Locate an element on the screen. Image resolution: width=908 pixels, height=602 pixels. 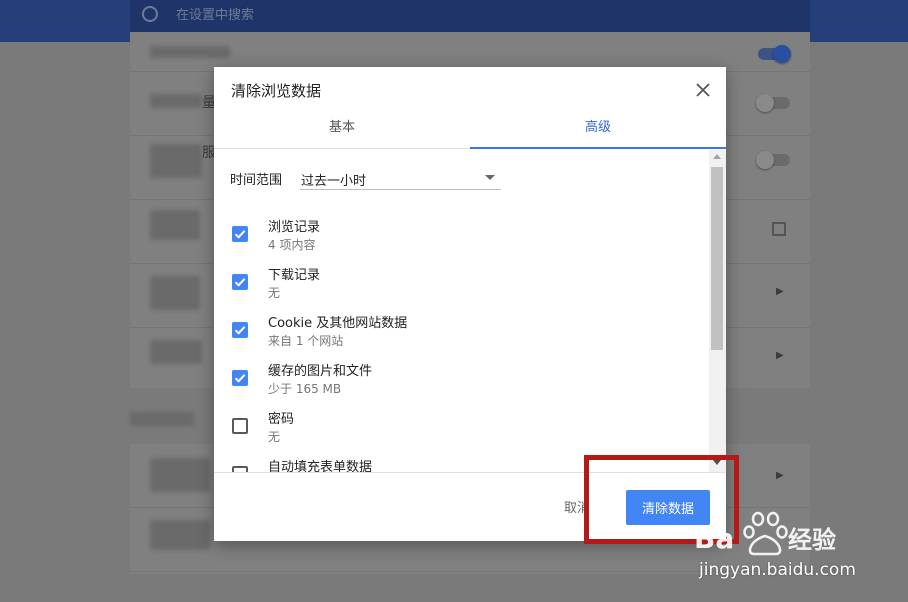
item-title: 密码 is located at coordinates (281, 419).